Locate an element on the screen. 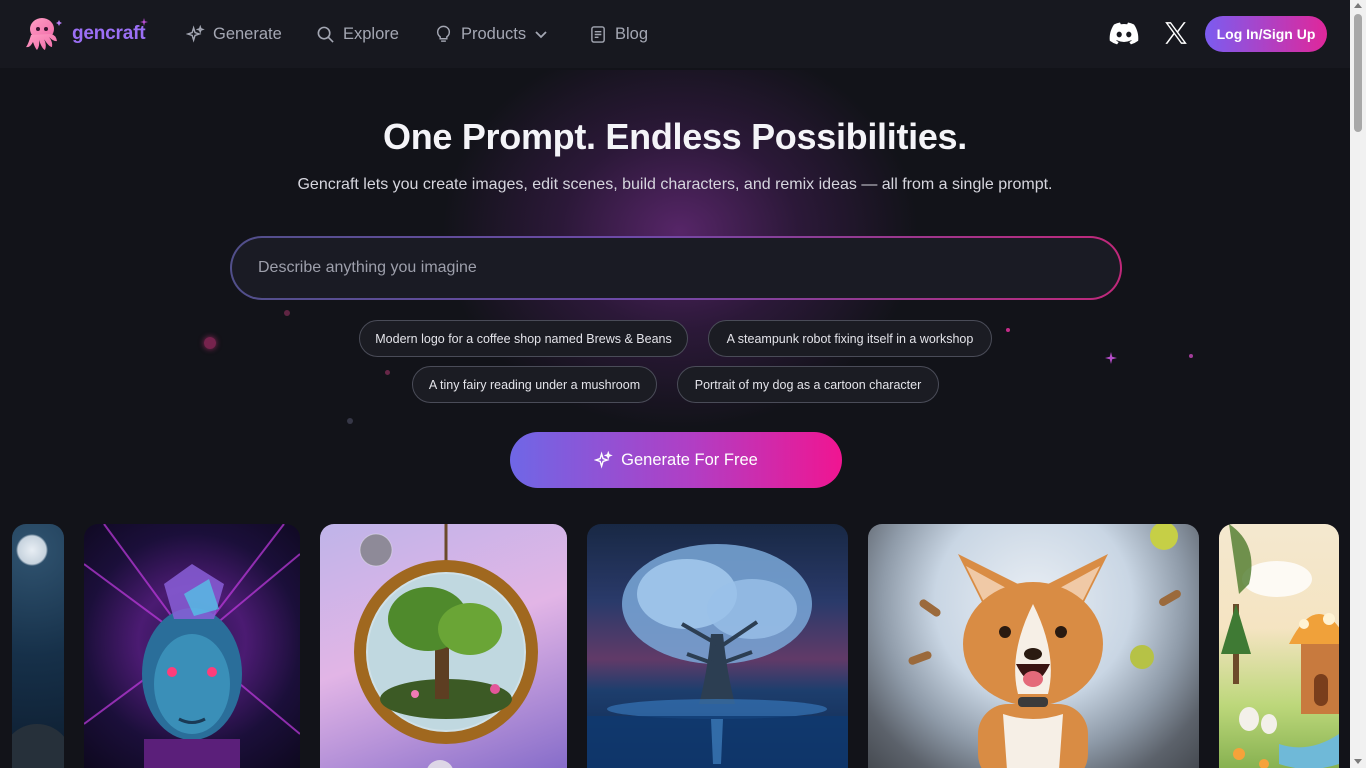 The width and height of the screenshot is (1366, 768). generate-for-free-button: Generate For Free is located at coordinates (676, 460).